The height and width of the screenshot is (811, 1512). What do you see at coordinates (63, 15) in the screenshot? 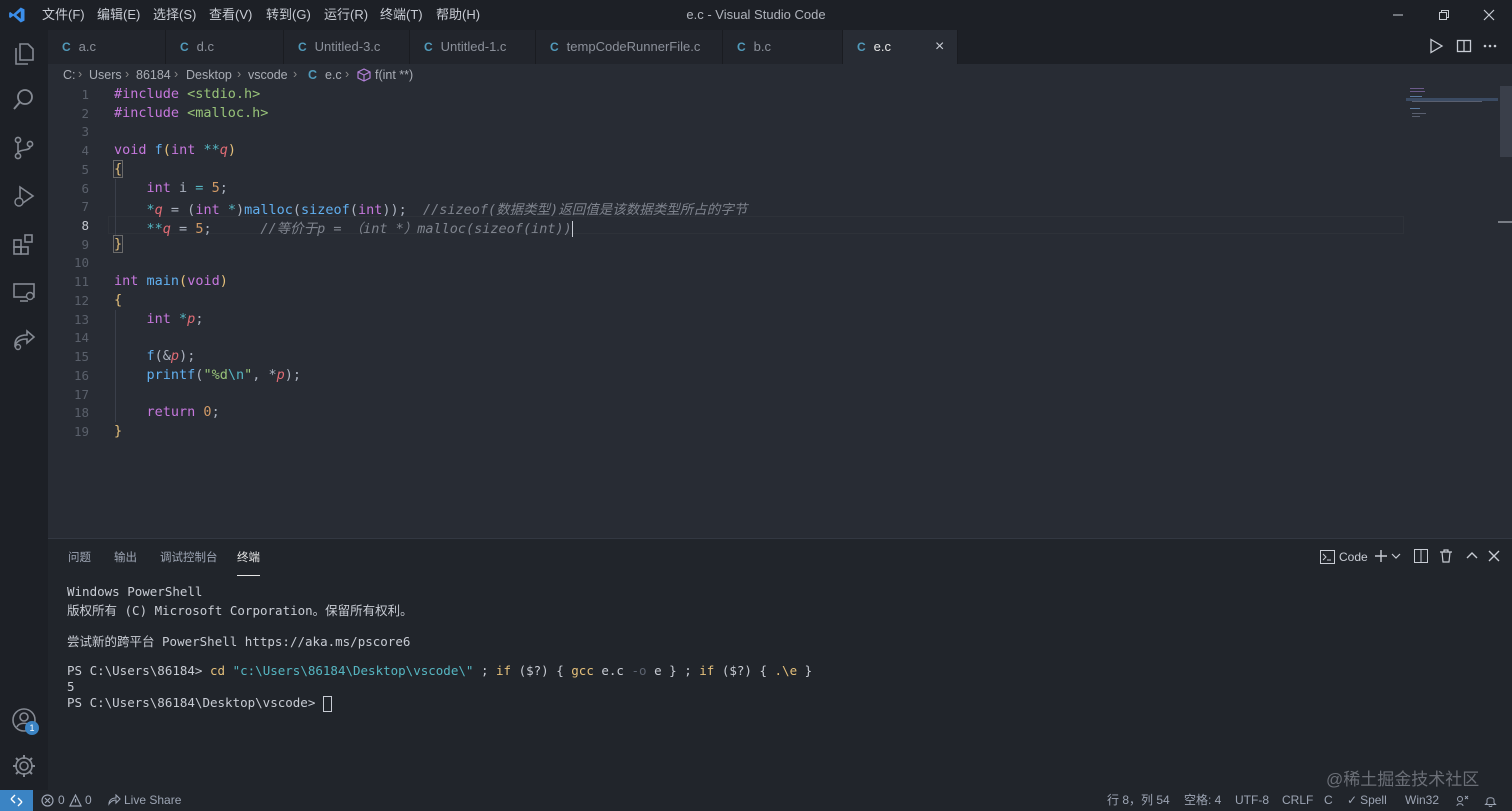
I see `menu-file: 文件(F)` at bounding box center [63, 15].